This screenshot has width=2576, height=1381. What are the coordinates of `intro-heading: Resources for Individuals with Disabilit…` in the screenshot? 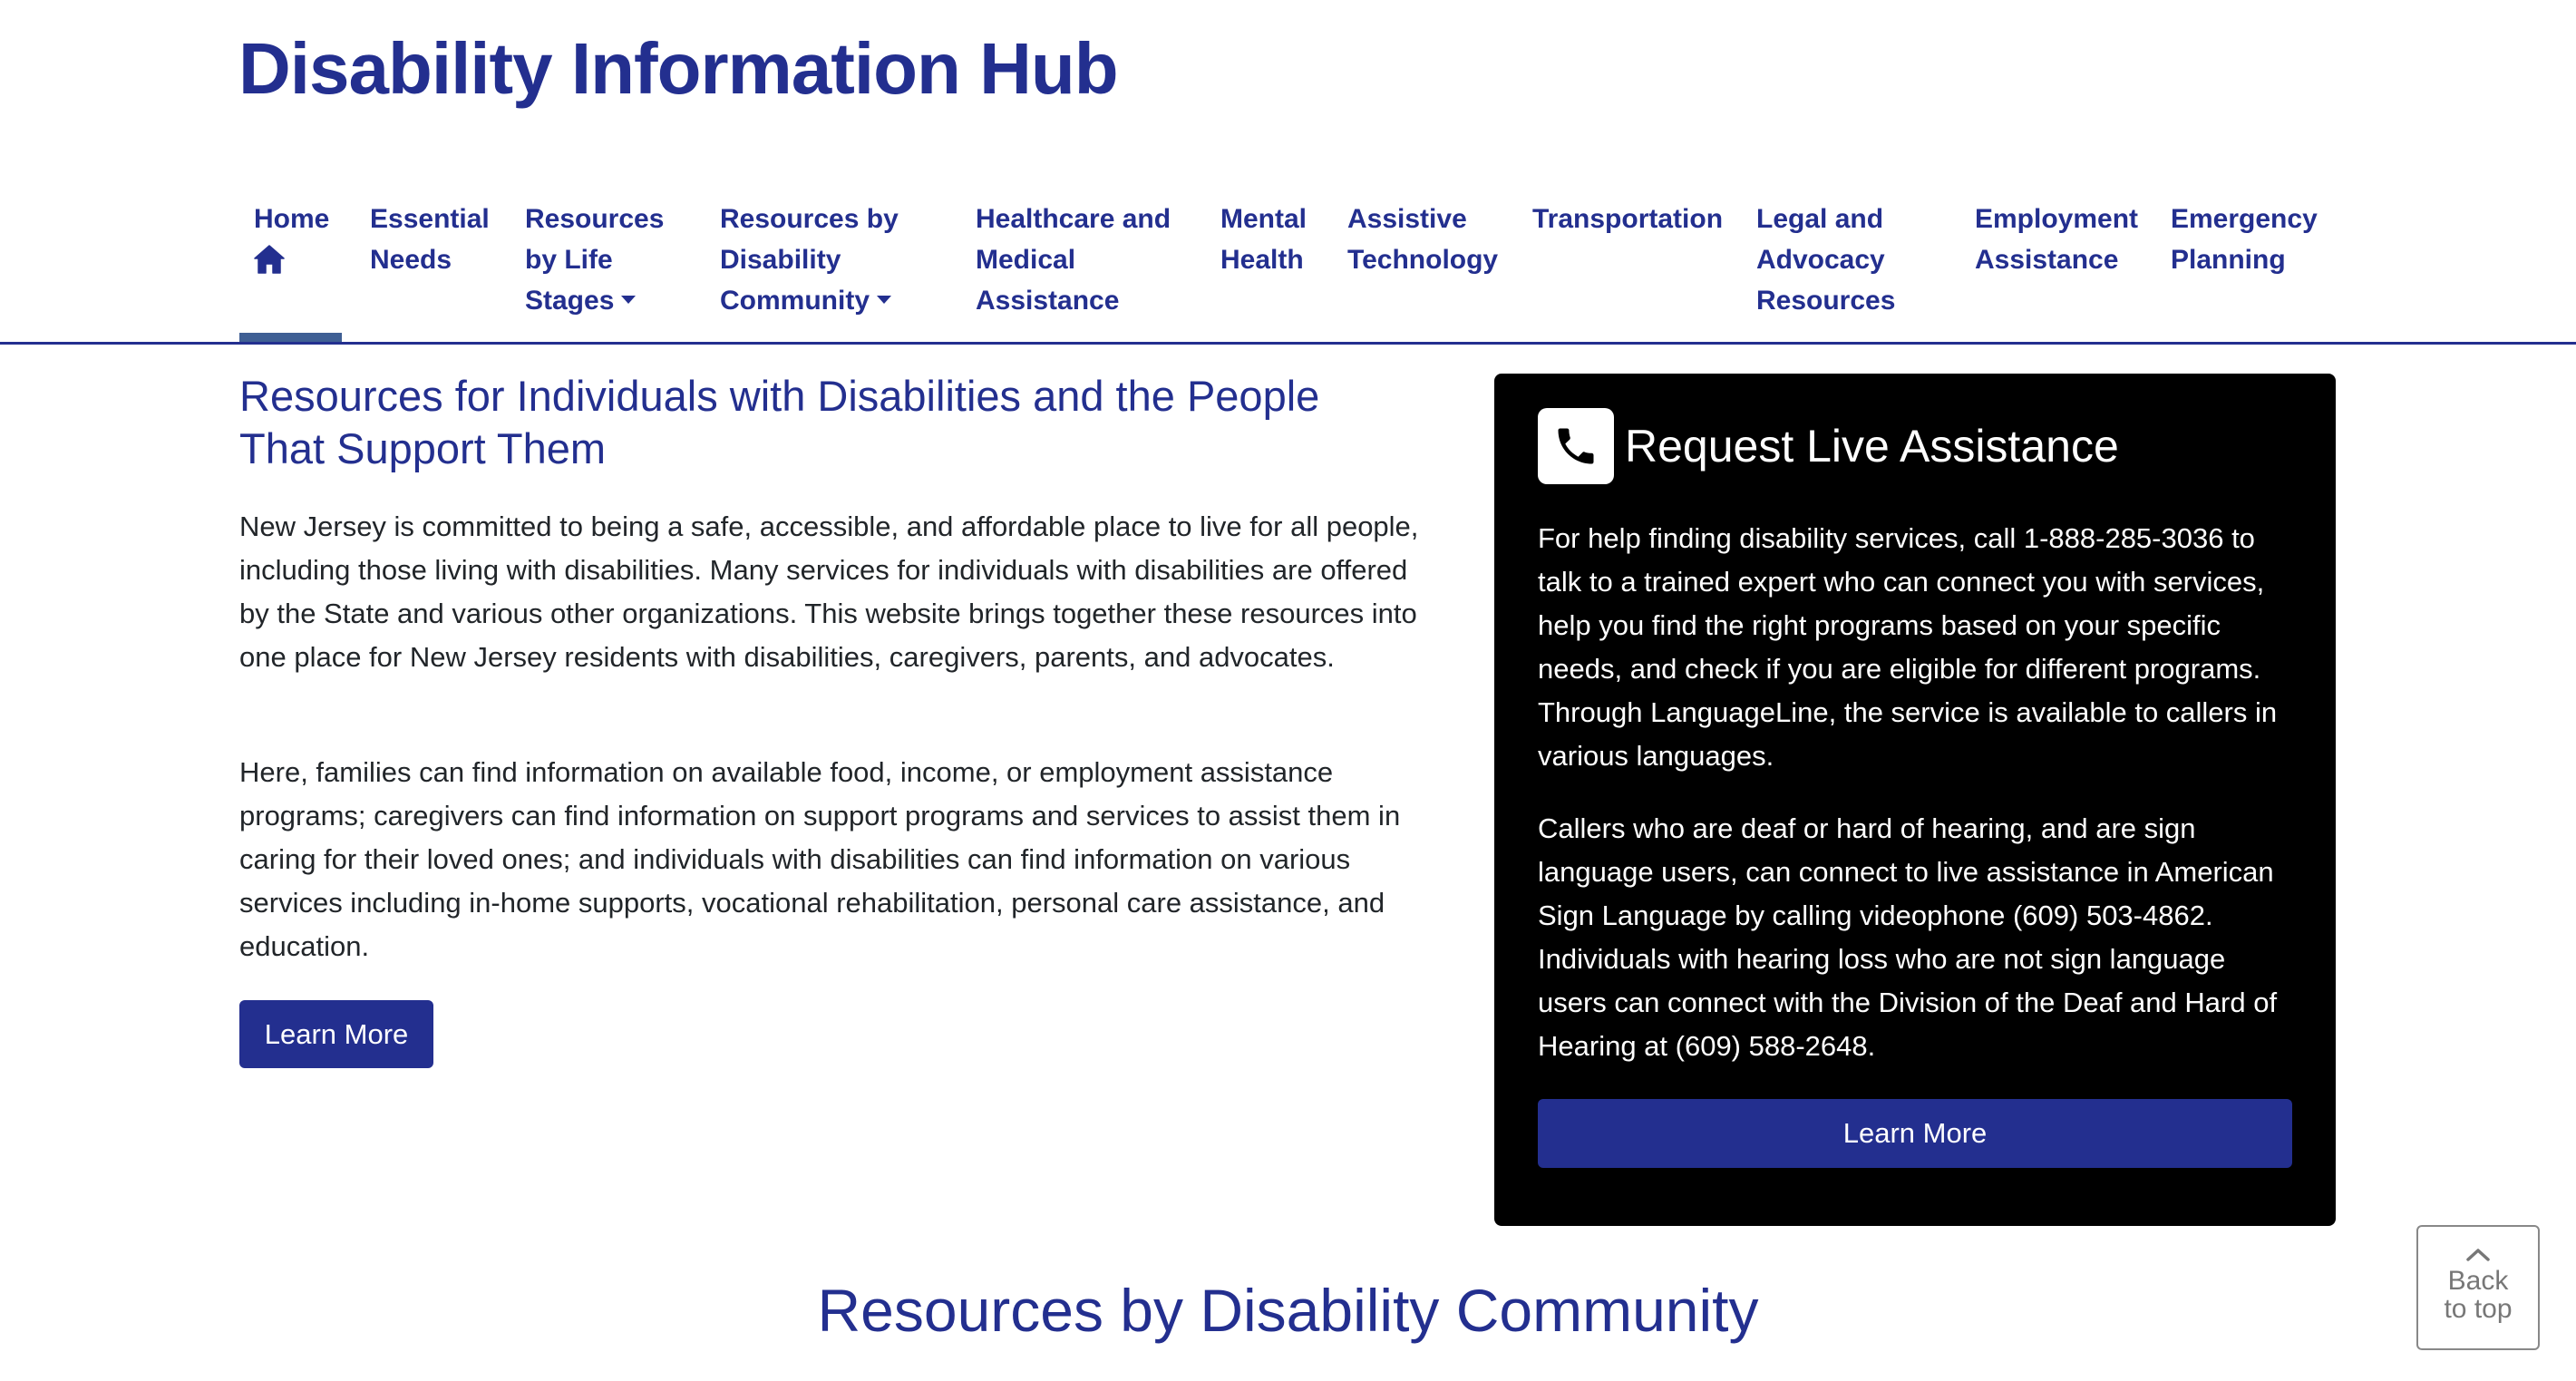 It's located at (779, 422).